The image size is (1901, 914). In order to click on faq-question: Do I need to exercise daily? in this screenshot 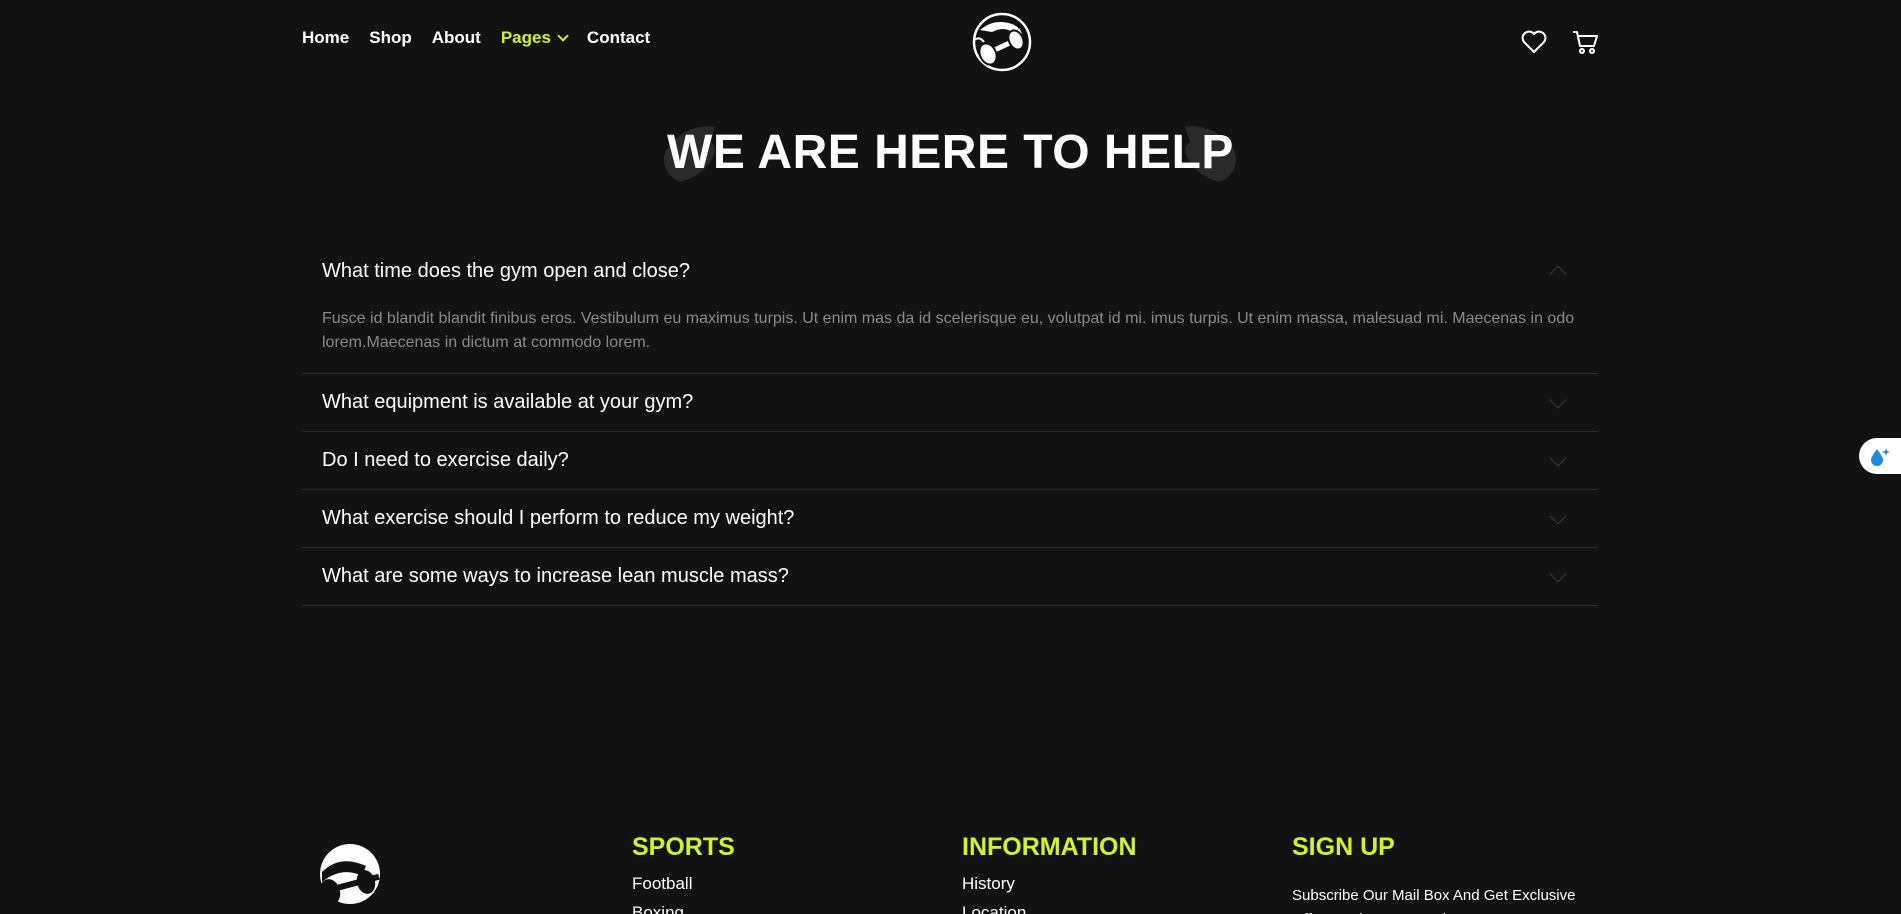, I will do `click(950, 460)`.